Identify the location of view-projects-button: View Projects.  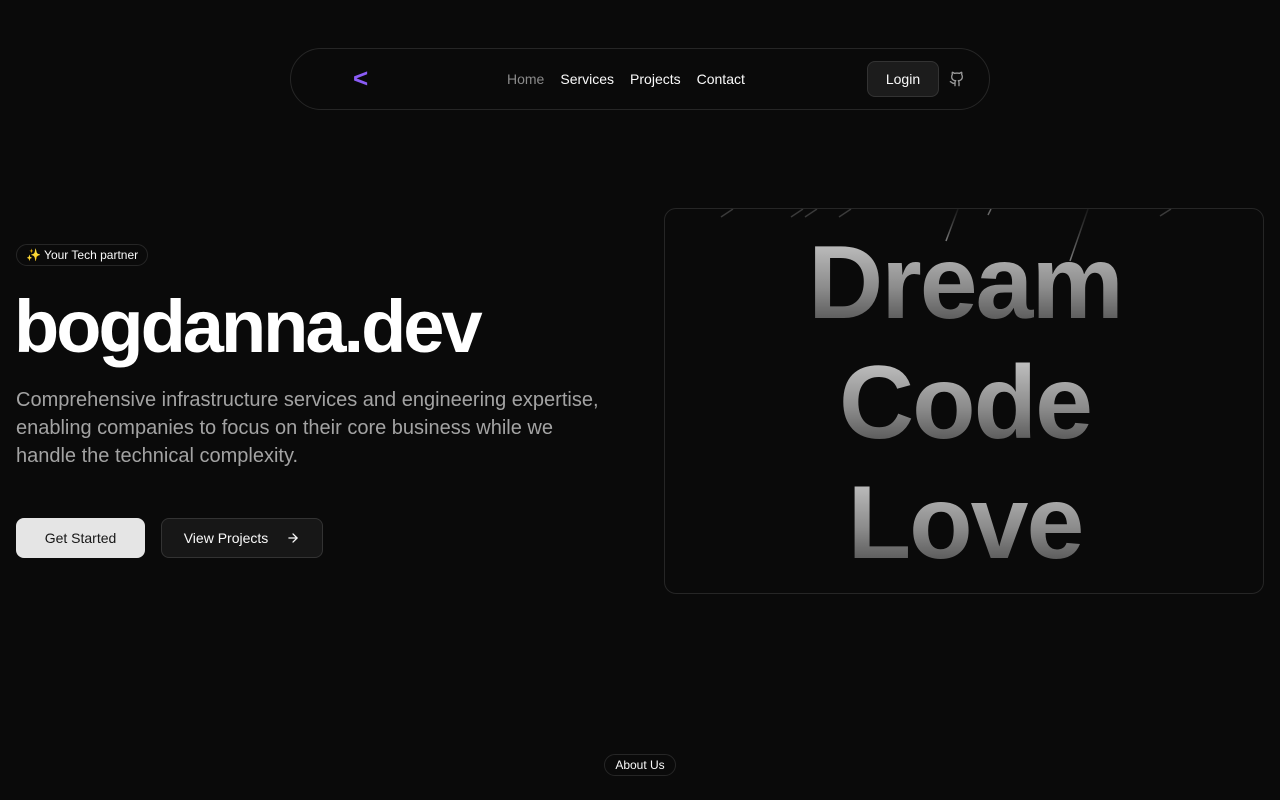
(242, 538).